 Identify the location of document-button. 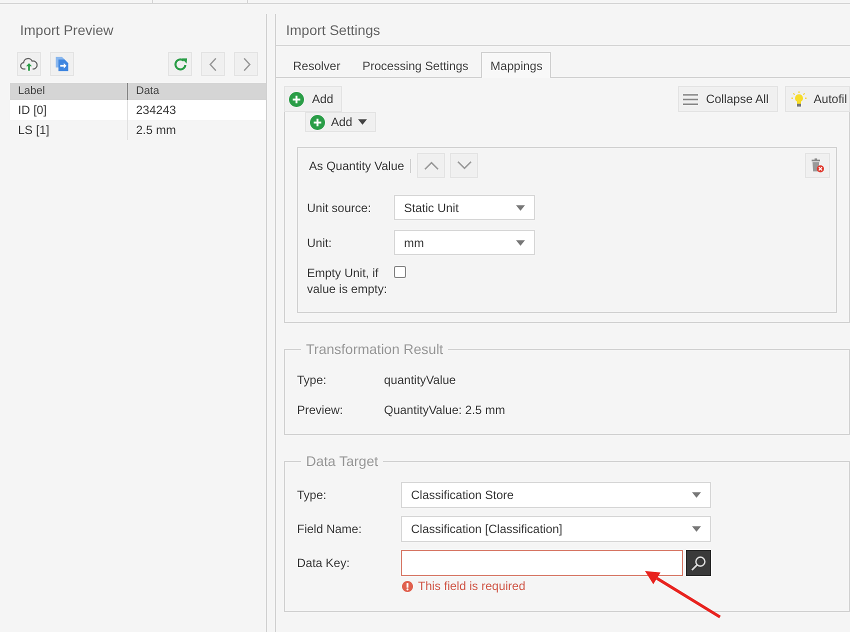
(62, 64).